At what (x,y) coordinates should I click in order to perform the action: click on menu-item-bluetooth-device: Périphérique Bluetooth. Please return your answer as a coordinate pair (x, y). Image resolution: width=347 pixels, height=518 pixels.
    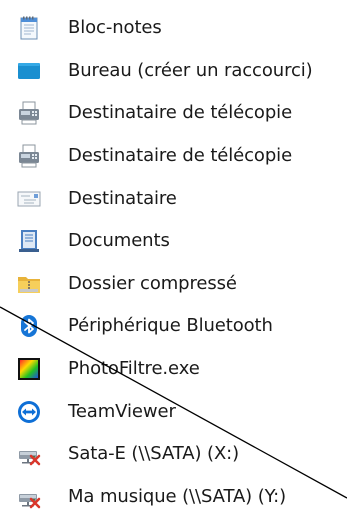
    Looking at the image, I should click on (173, 326).